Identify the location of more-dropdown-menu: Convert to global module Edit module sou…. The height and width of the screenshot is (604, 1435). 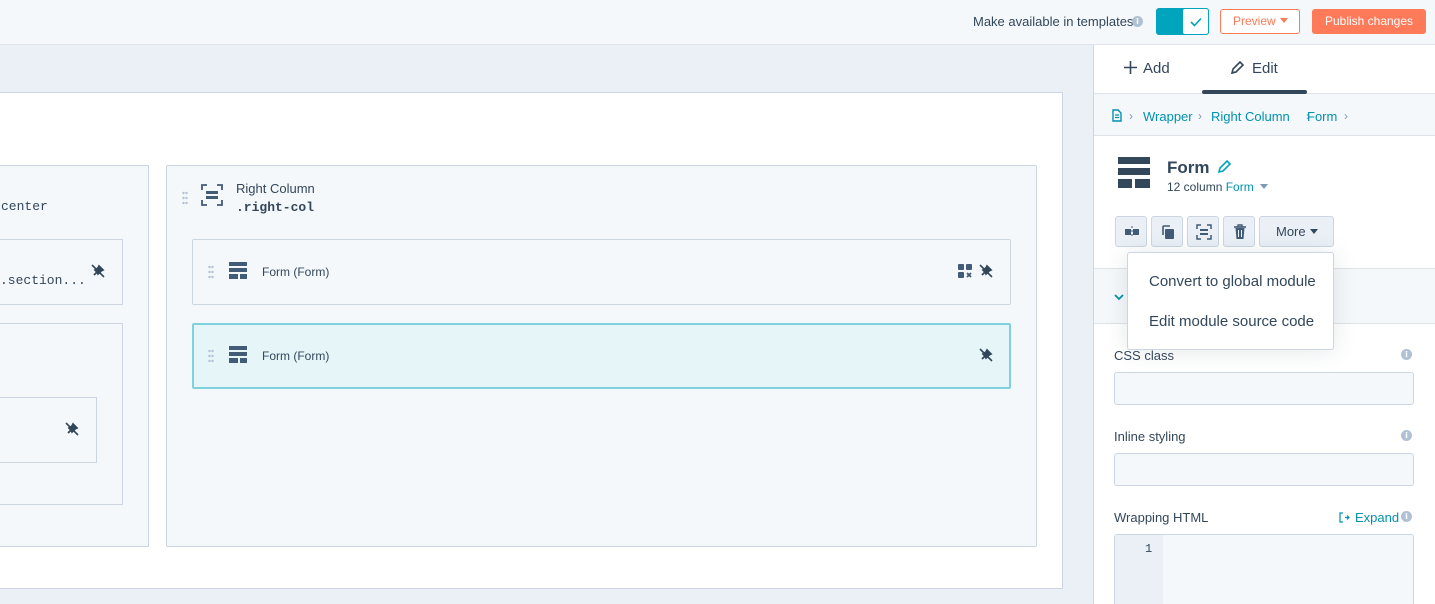
(1230, 301).